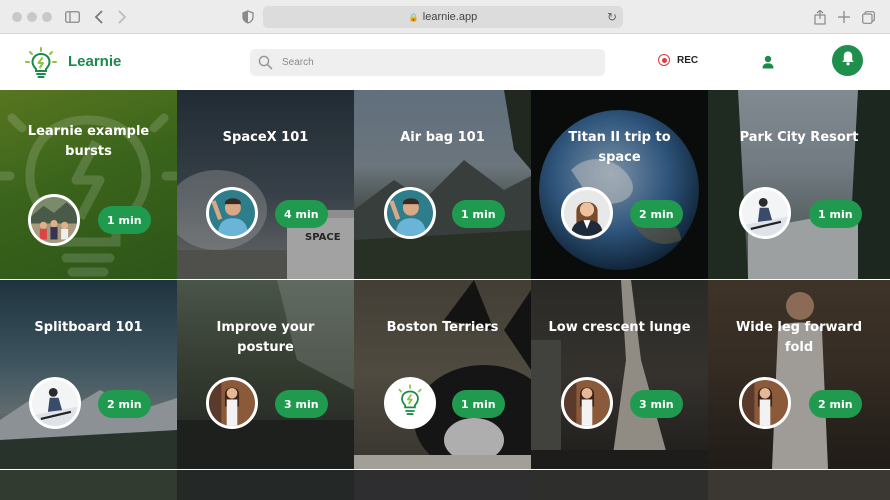  Describe the element at coordinates (868, 17) in the screenshot. I see `tab-overview-icon` at that location.